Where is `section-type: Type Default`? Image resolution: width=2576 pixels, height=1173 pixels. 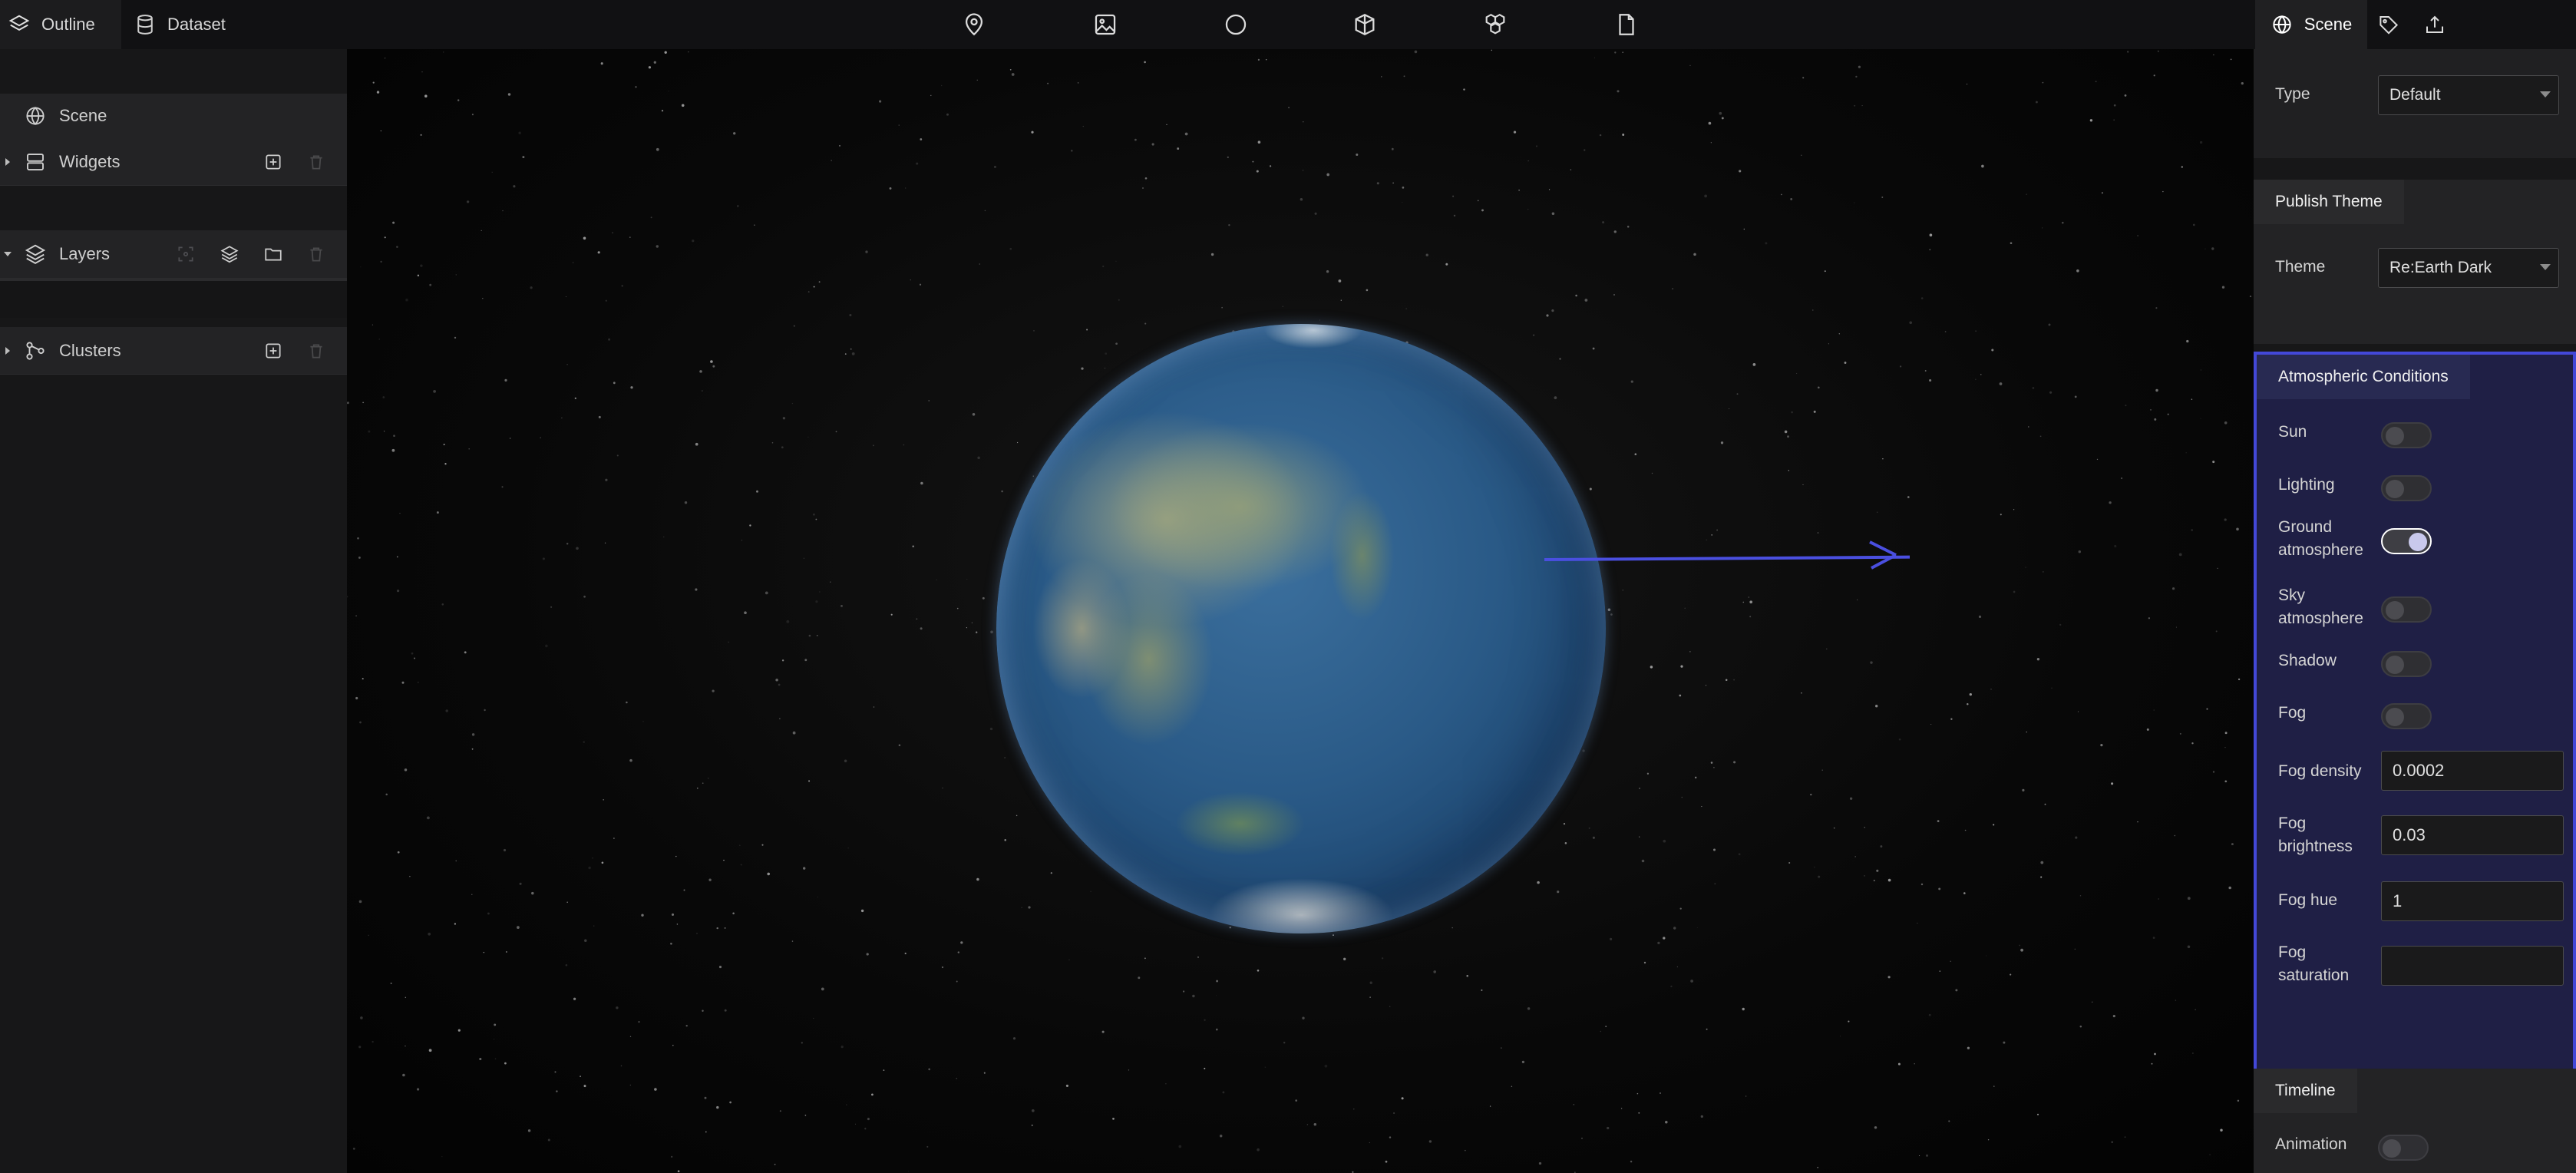
section-type: Type Default is located at coordinates (2415, 104).